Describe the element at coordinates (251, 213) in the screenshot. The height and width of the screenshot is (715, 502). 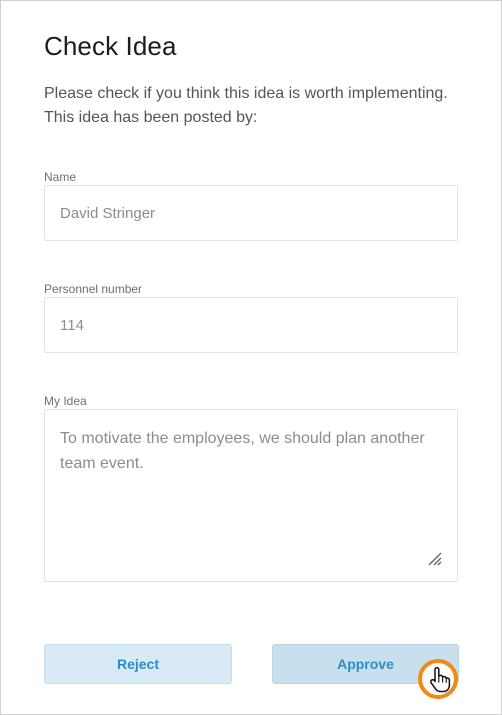
I see `name-field: David Stringer` at that location.